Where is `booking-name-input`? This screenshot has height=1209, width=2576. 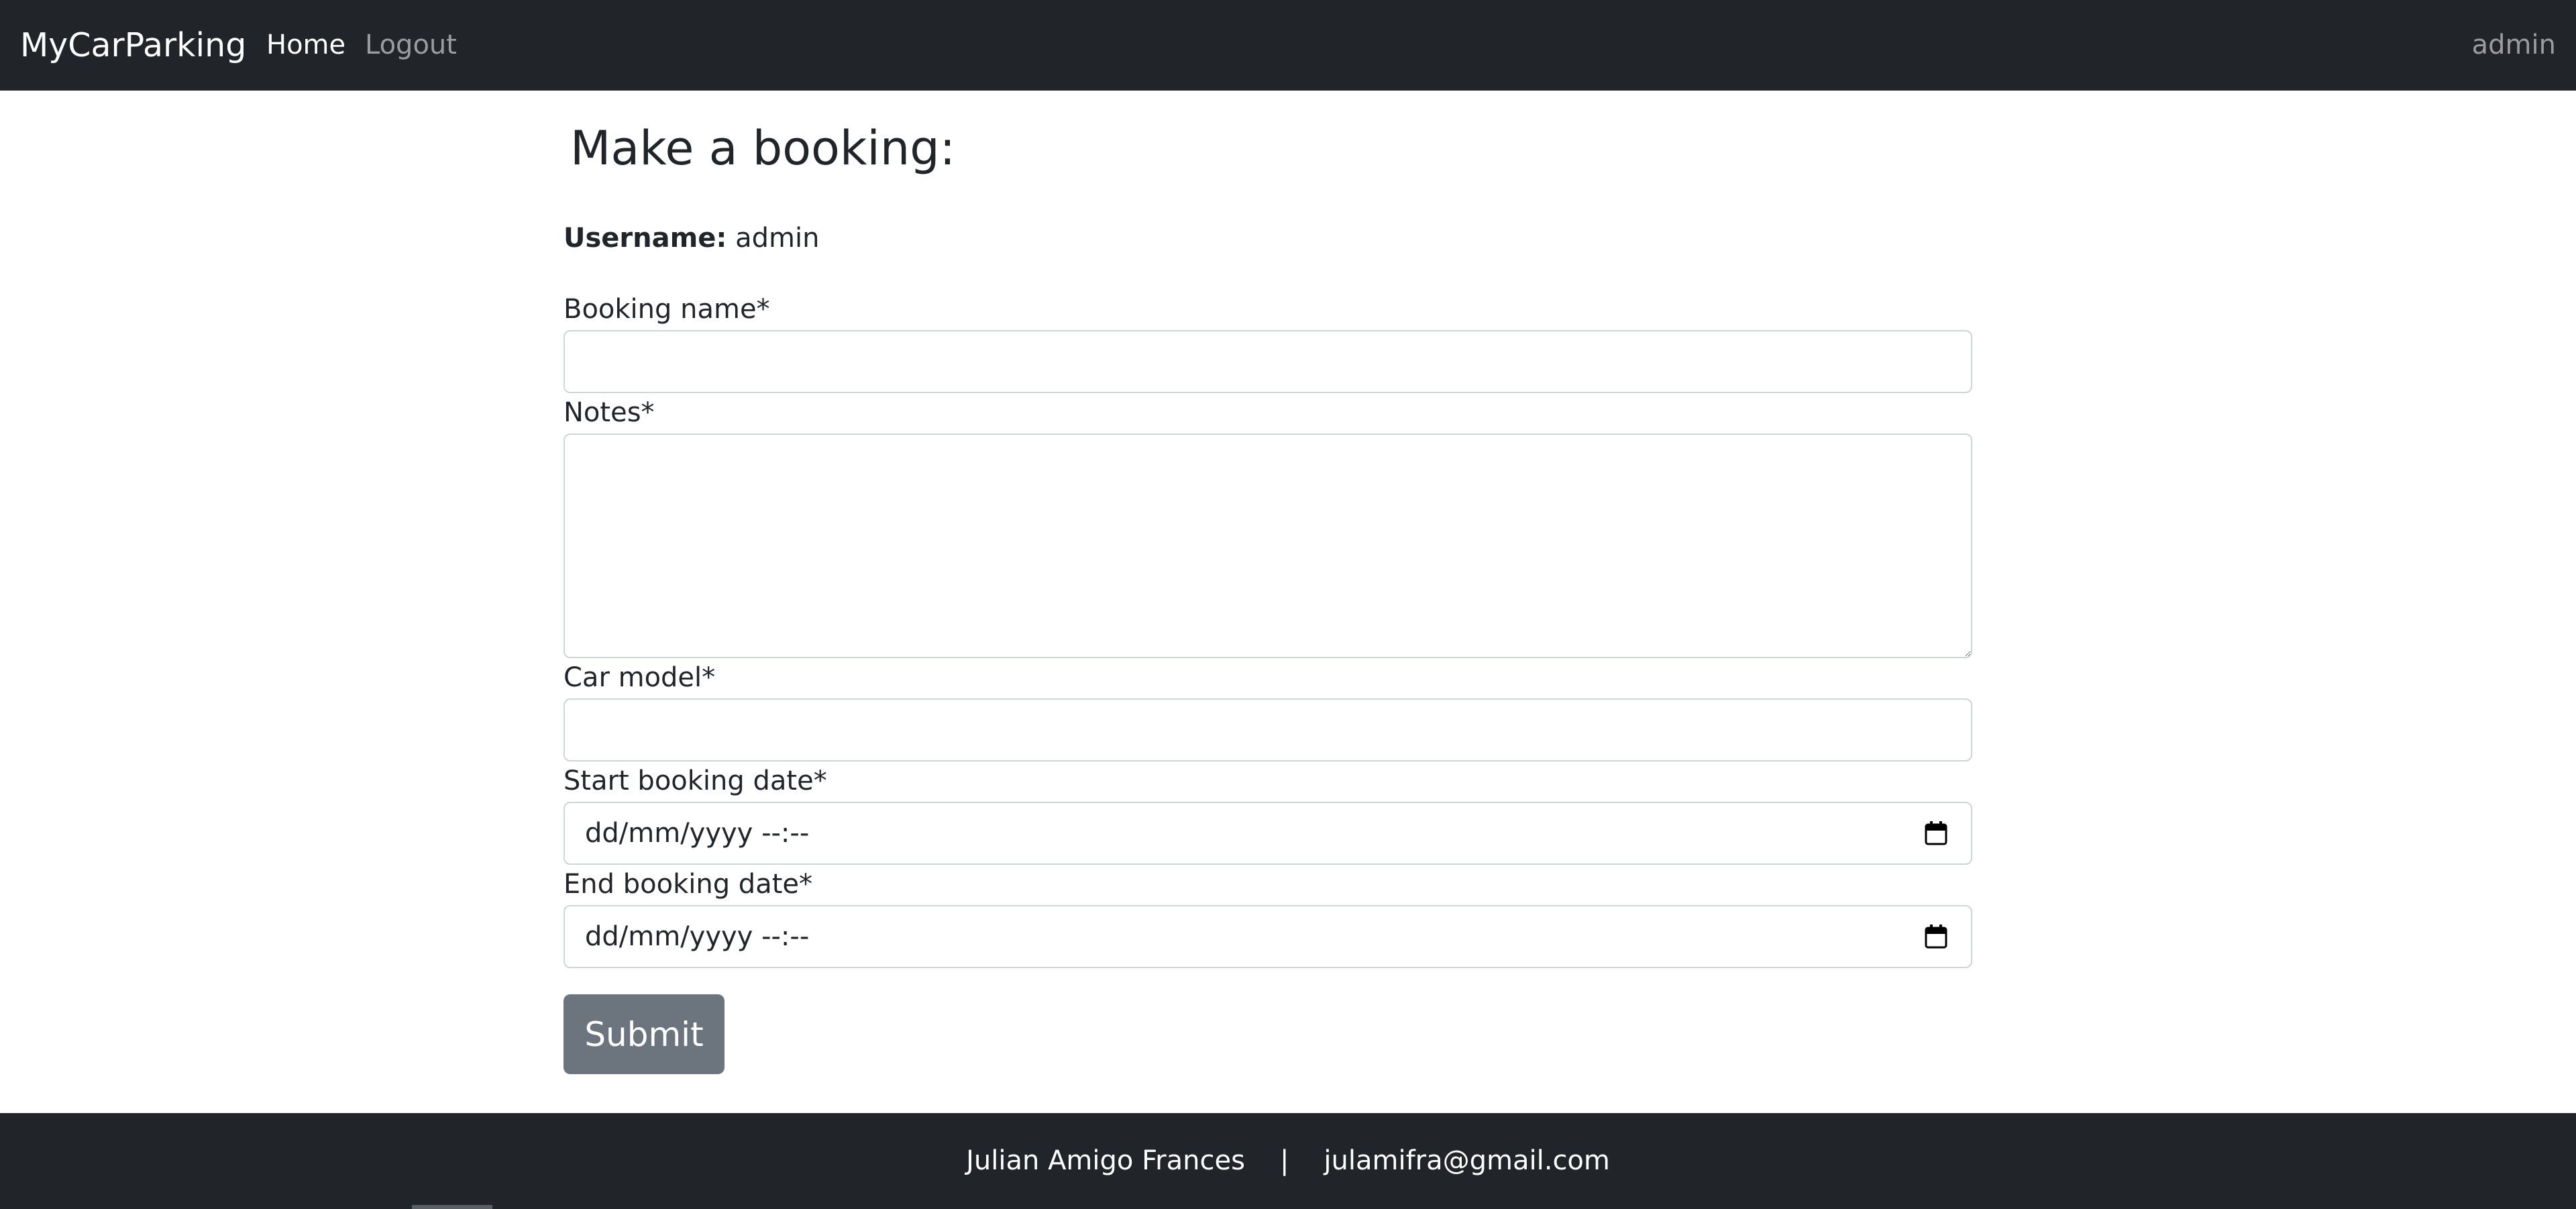
booking-name-input is located at coordinates (1268, 361).